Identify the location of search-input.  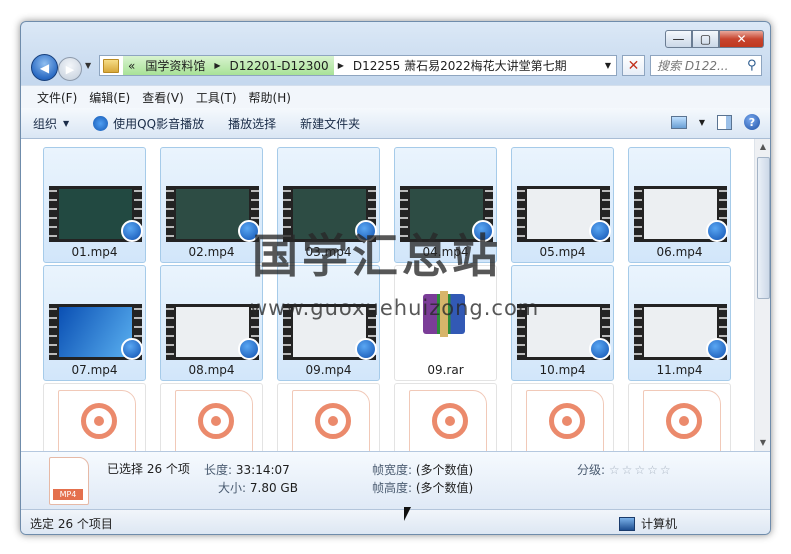
(701, 65).